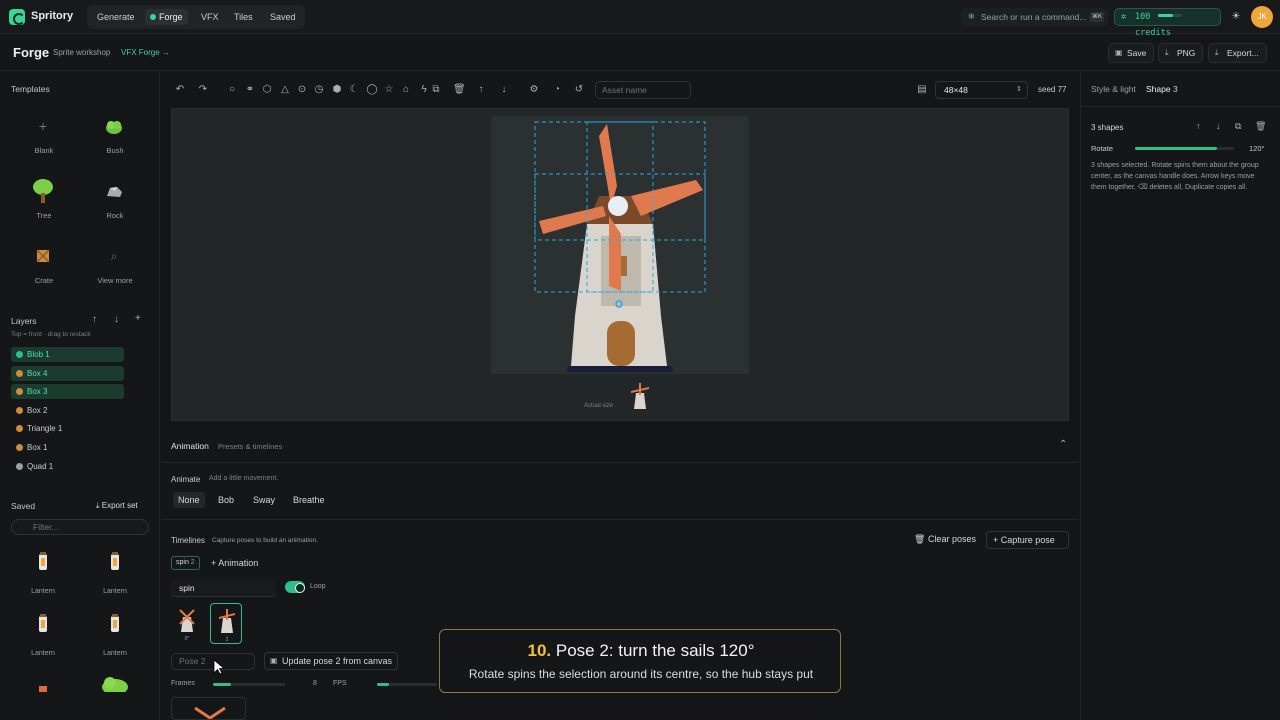 The image size is (1280, 720). I want to click on clock-tool-icon: ◷, so click(319, 90).